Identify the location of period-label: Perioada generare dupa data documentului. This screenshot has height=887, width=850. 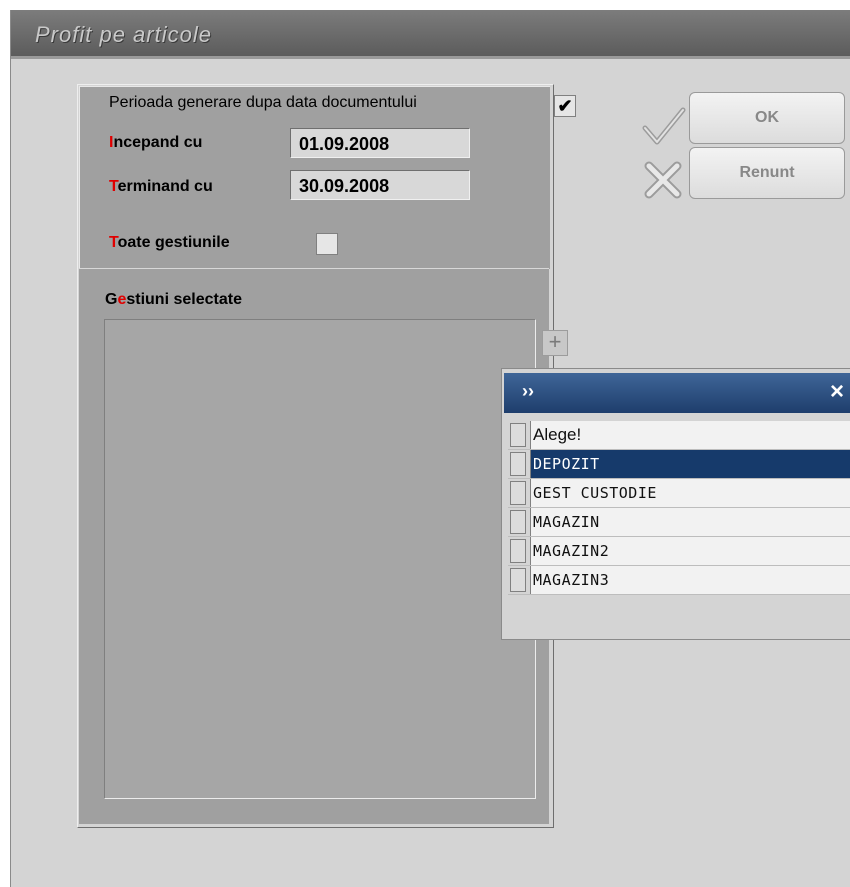
(263, 102).